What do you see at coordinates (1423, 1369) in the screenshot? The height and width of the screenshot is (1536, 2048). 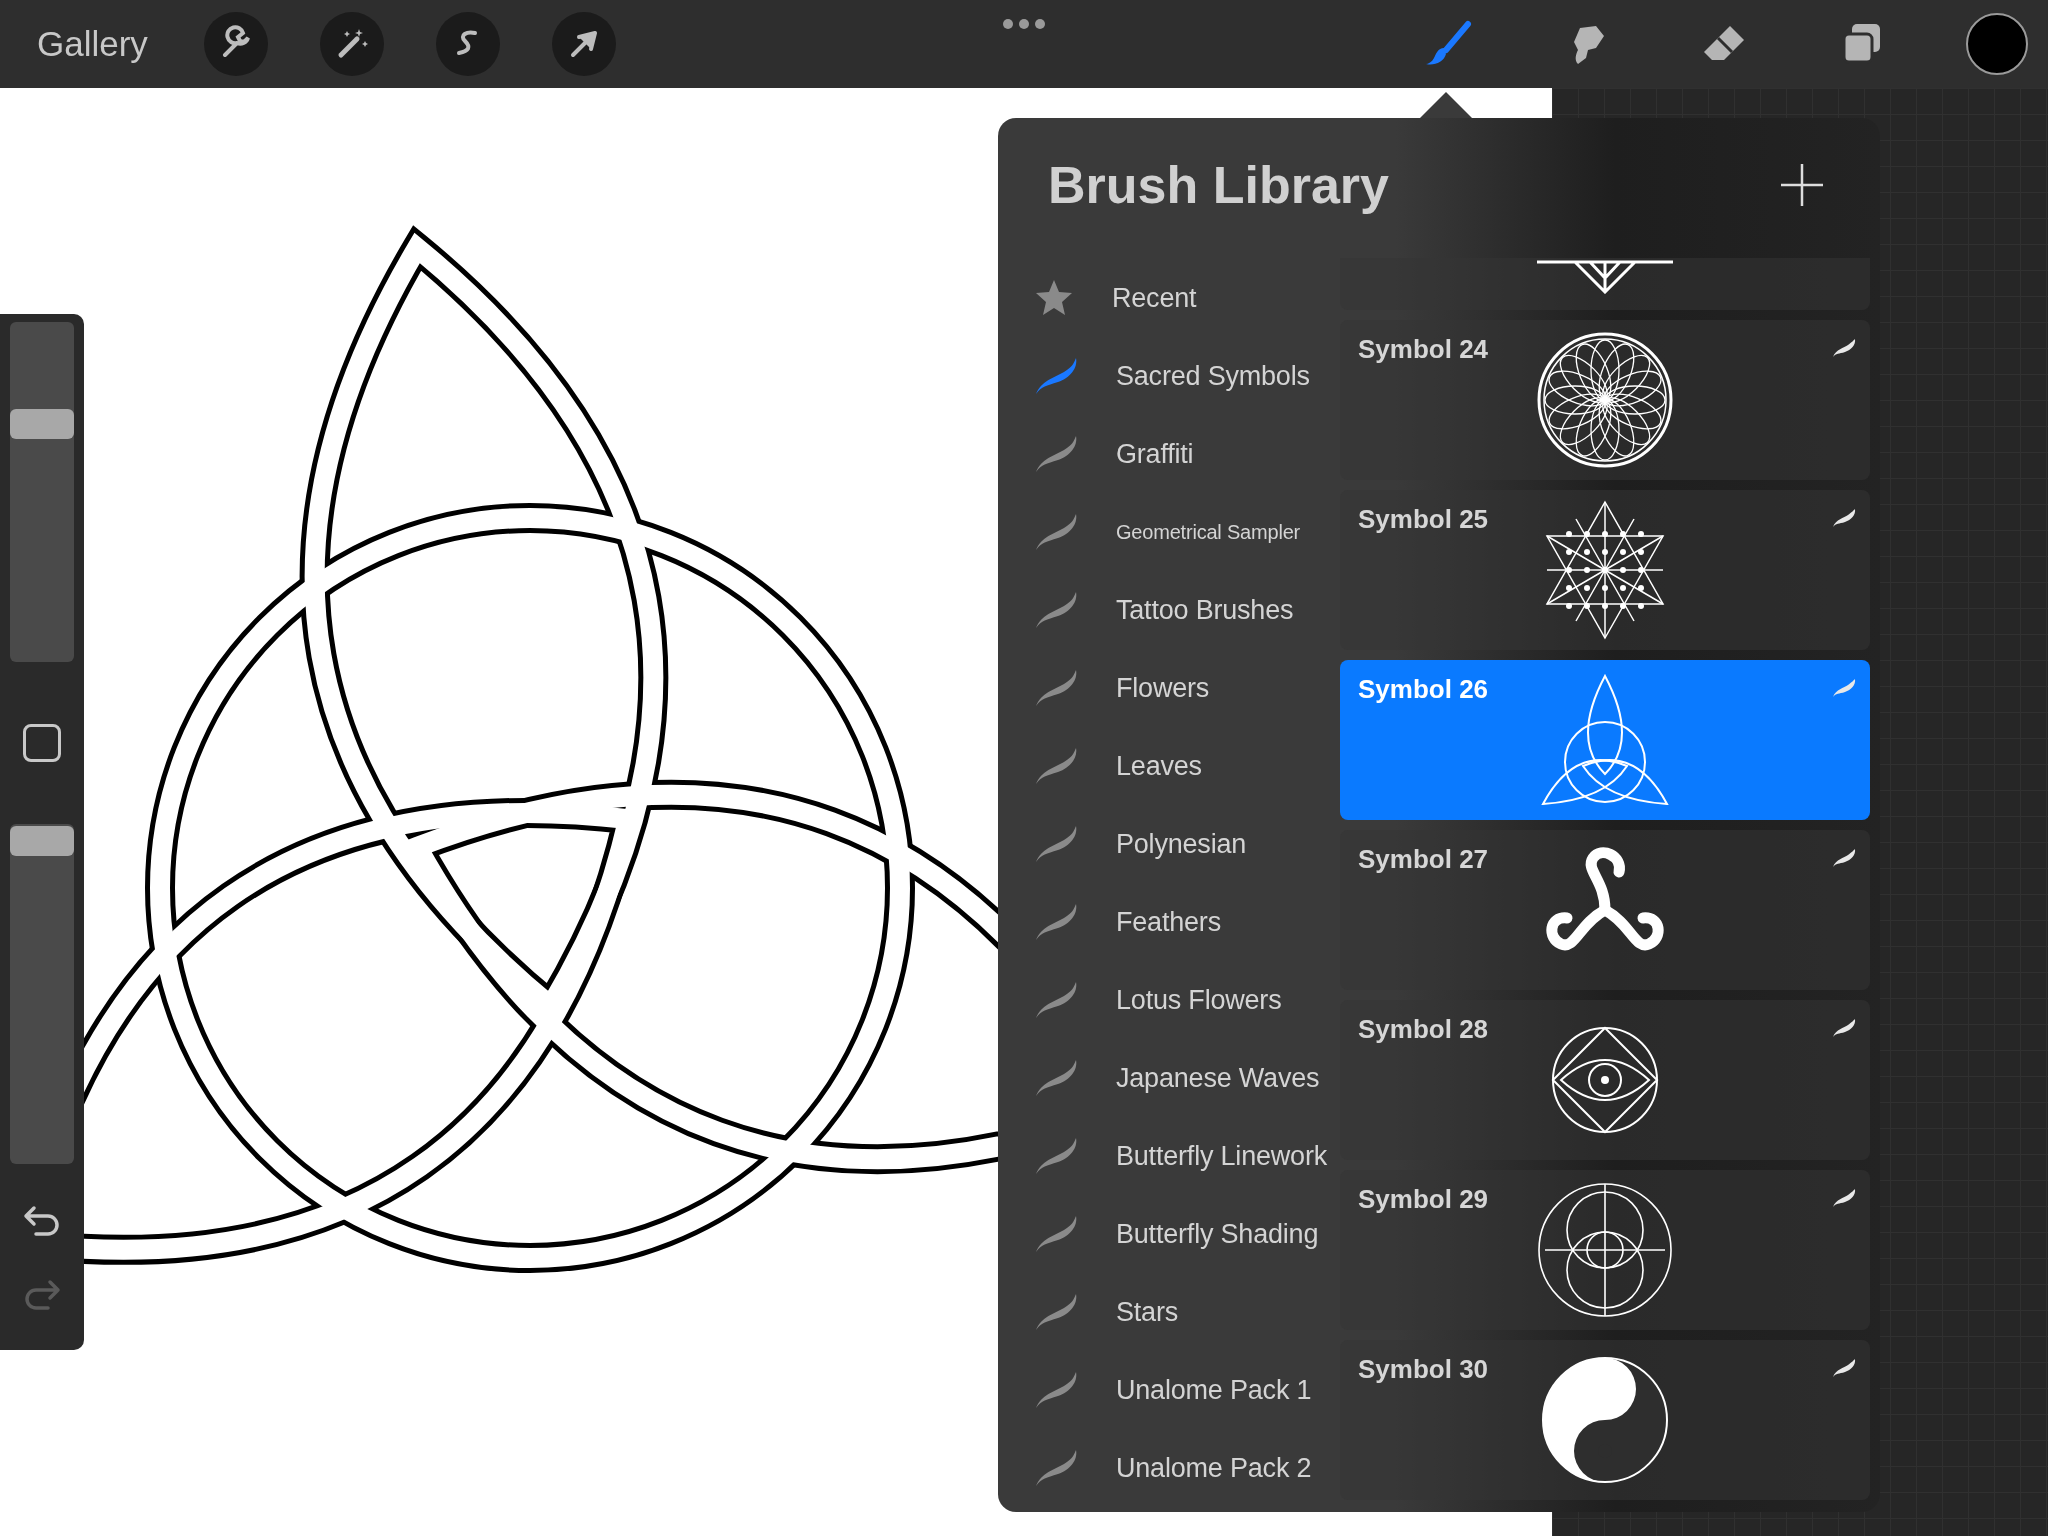 I see `brush-name: Symbol 30` at bounding box center [1423, 1369].